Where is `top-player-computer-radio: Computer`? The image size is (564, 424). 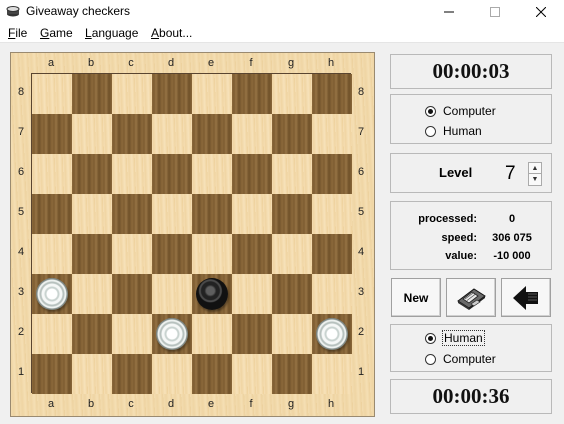
top-player-computer-radio: Computer is located at coordinates (460, 111).